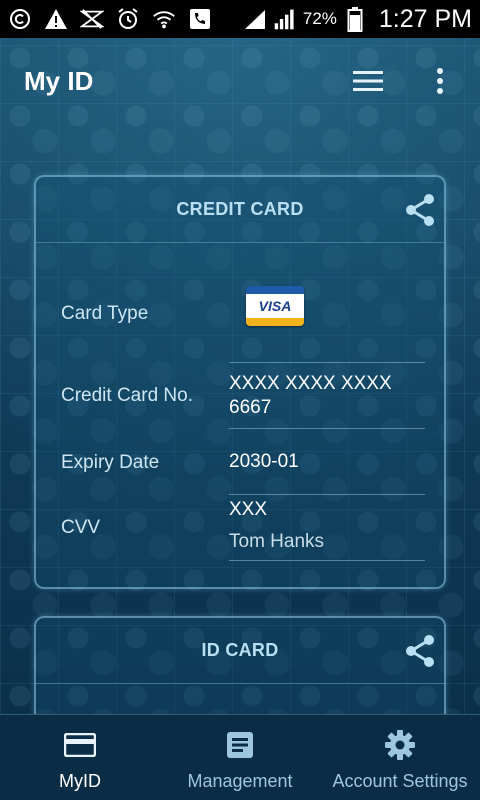  What do you see at coordinates (400, 781) in the screenshot?
I see `nav-label-account-settings: Account Settings` at bounding box center [400, 781].